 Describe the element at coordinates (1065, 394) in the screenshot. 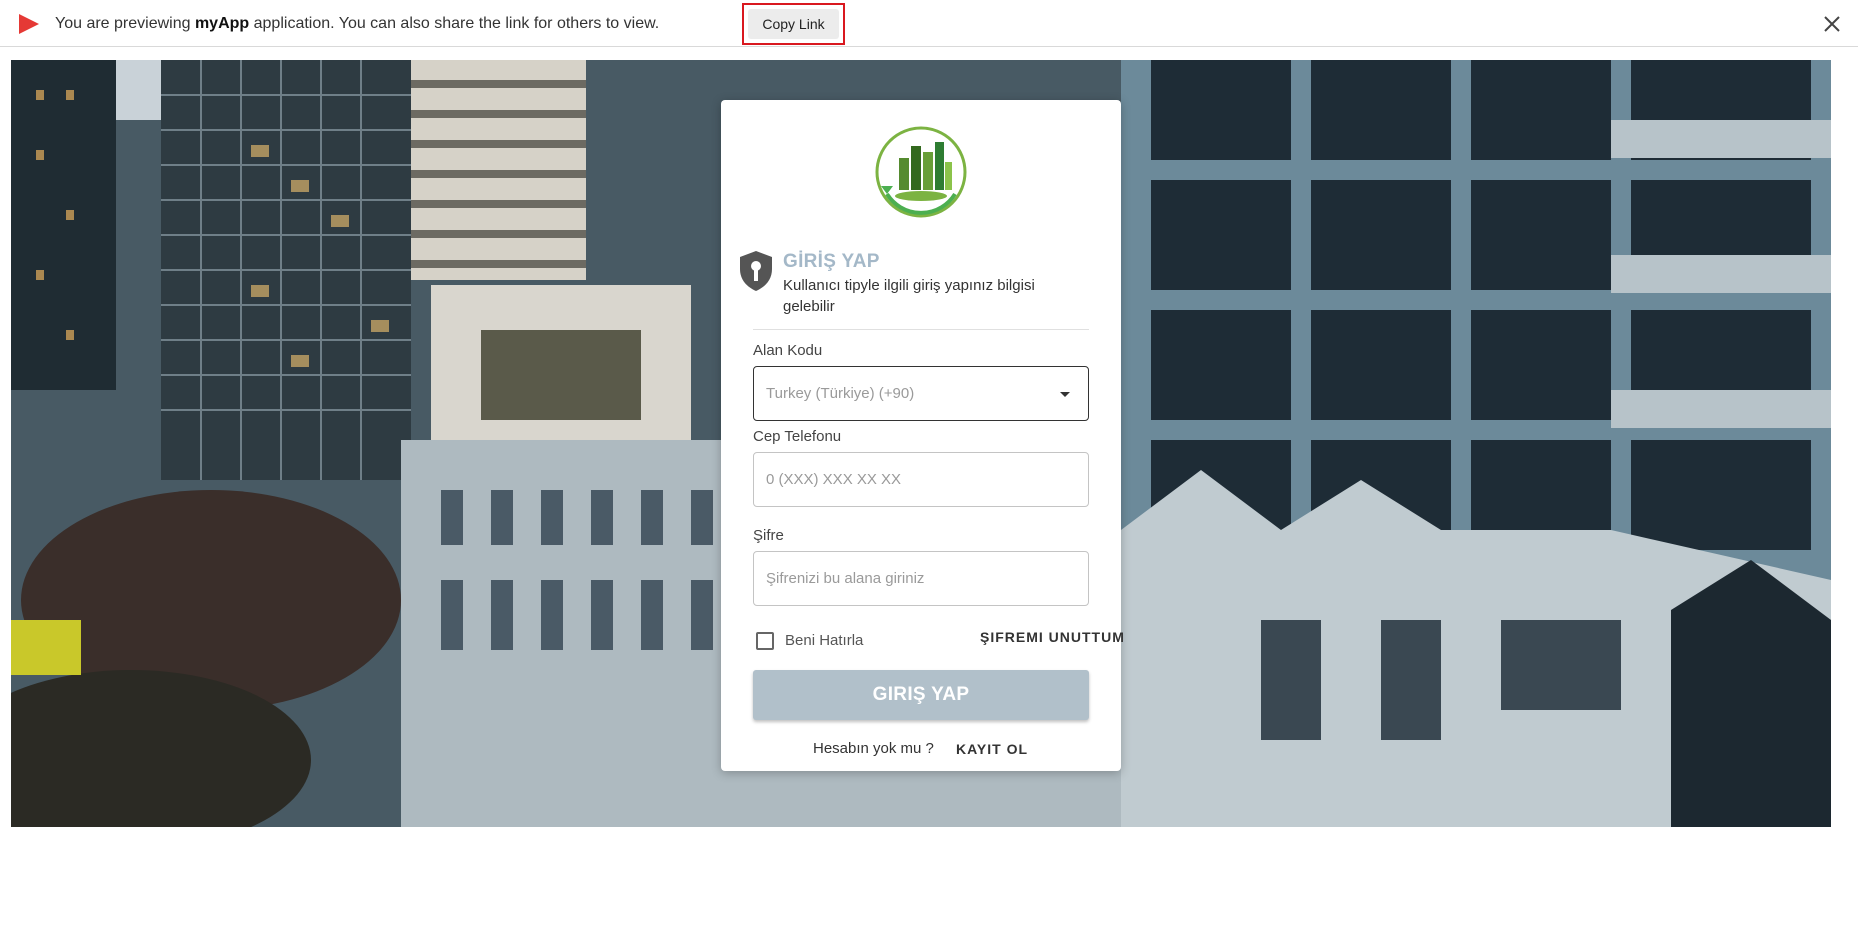

I see `chevron-down-icon` at that location.